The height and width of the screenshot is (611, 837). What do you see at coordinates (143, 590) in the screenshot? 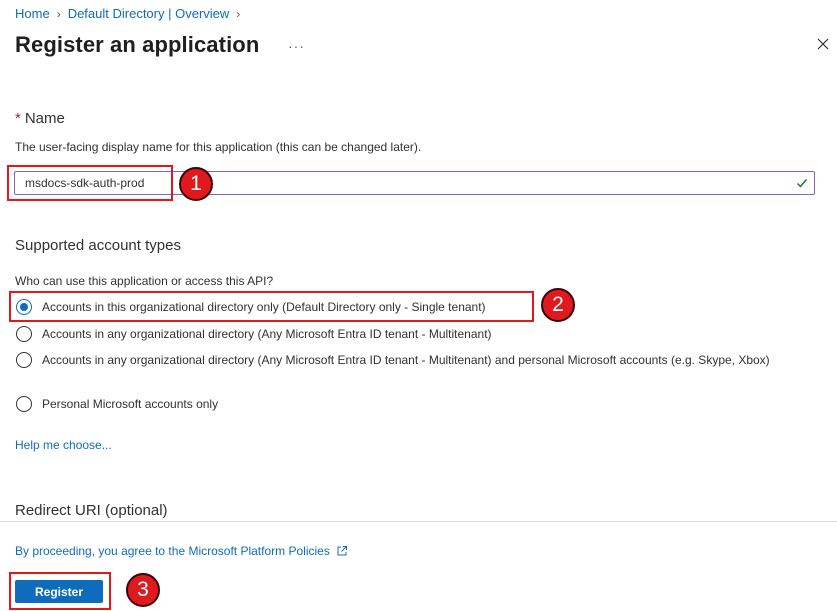
I see `callout-badge-3: 3` at bounding box center [143, 590].